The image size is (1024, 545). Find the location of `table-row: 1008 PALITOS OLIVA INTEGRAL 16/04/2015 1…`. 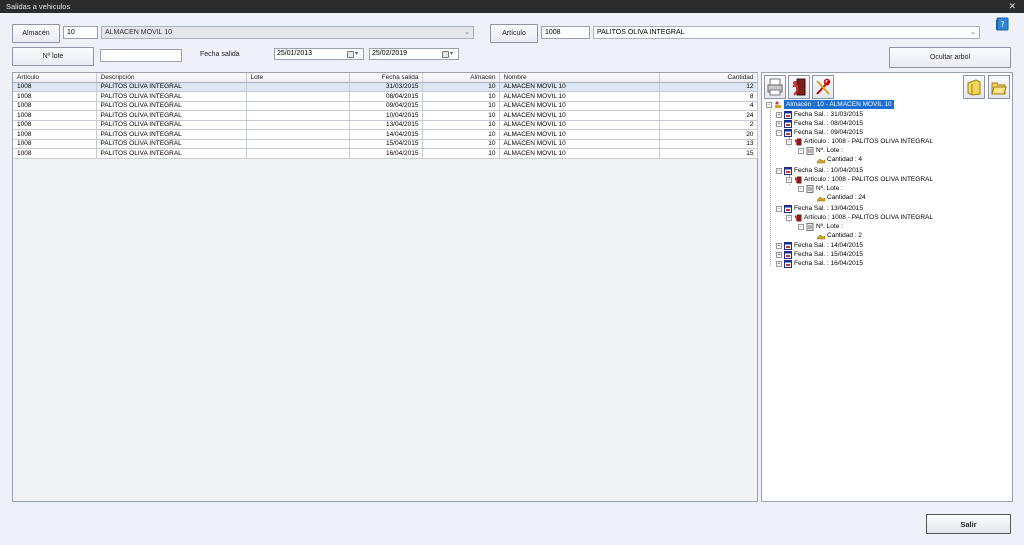

table-row: 1008 PALITOS OLIVA INTEGRAL 16/04/2015 1… is located at coordinates (385, 153).